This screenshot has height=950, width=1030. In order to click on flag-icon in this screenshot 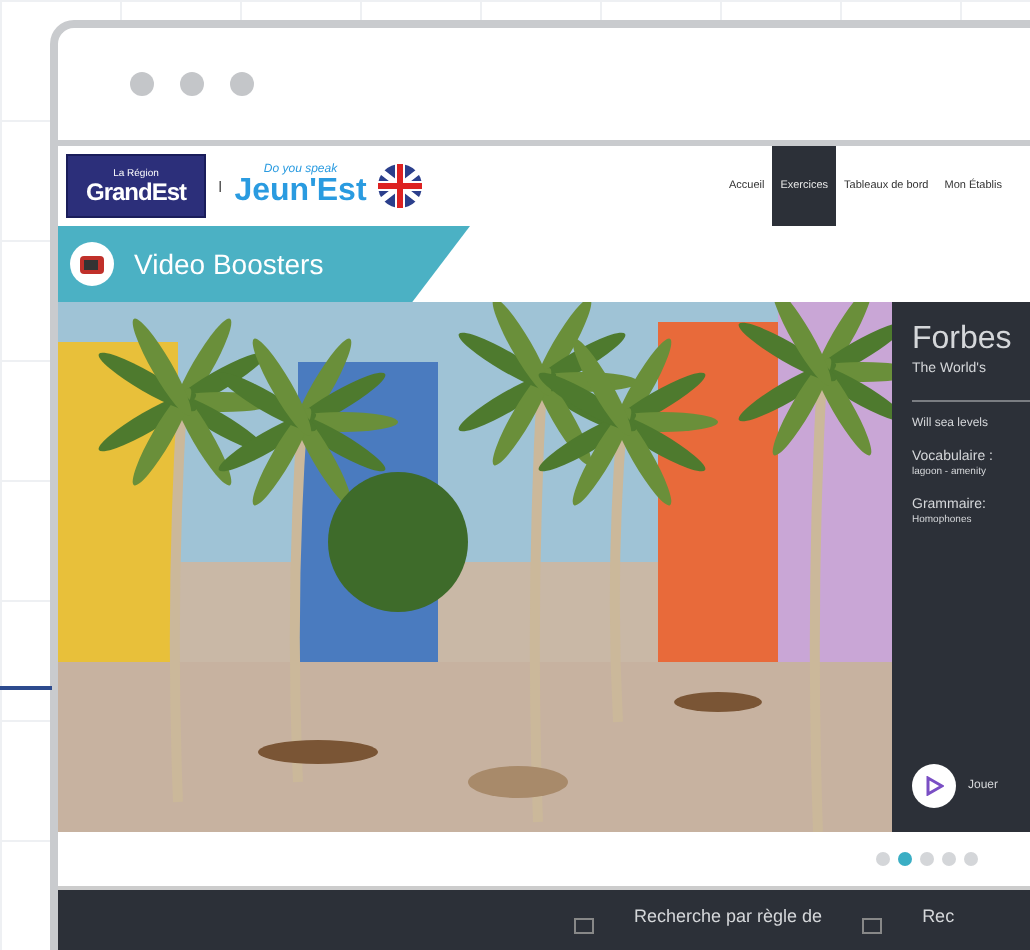, I will do `click(400, 186)`.